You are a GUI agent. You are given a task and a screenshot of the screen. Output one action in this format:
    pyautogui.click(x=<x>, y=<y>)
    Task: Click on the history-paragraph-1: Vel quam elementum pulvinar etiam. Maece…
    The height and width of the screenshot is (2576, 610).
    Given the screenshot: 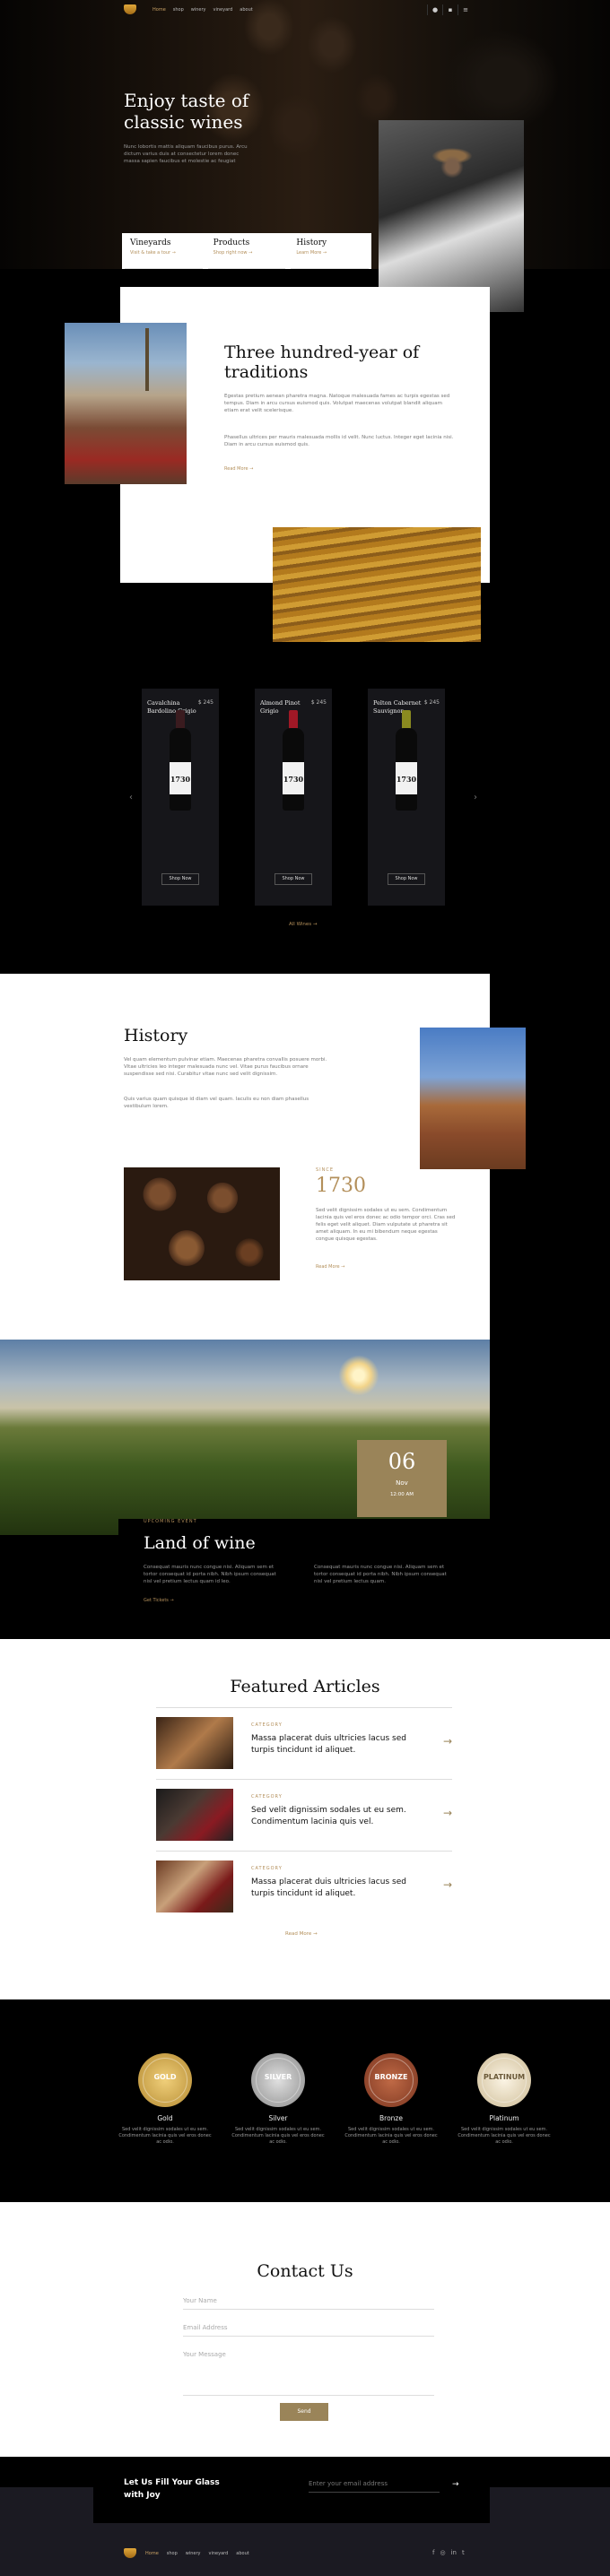 What is the action you would take?
    pyautogui.click(x=225, y=1067)
    